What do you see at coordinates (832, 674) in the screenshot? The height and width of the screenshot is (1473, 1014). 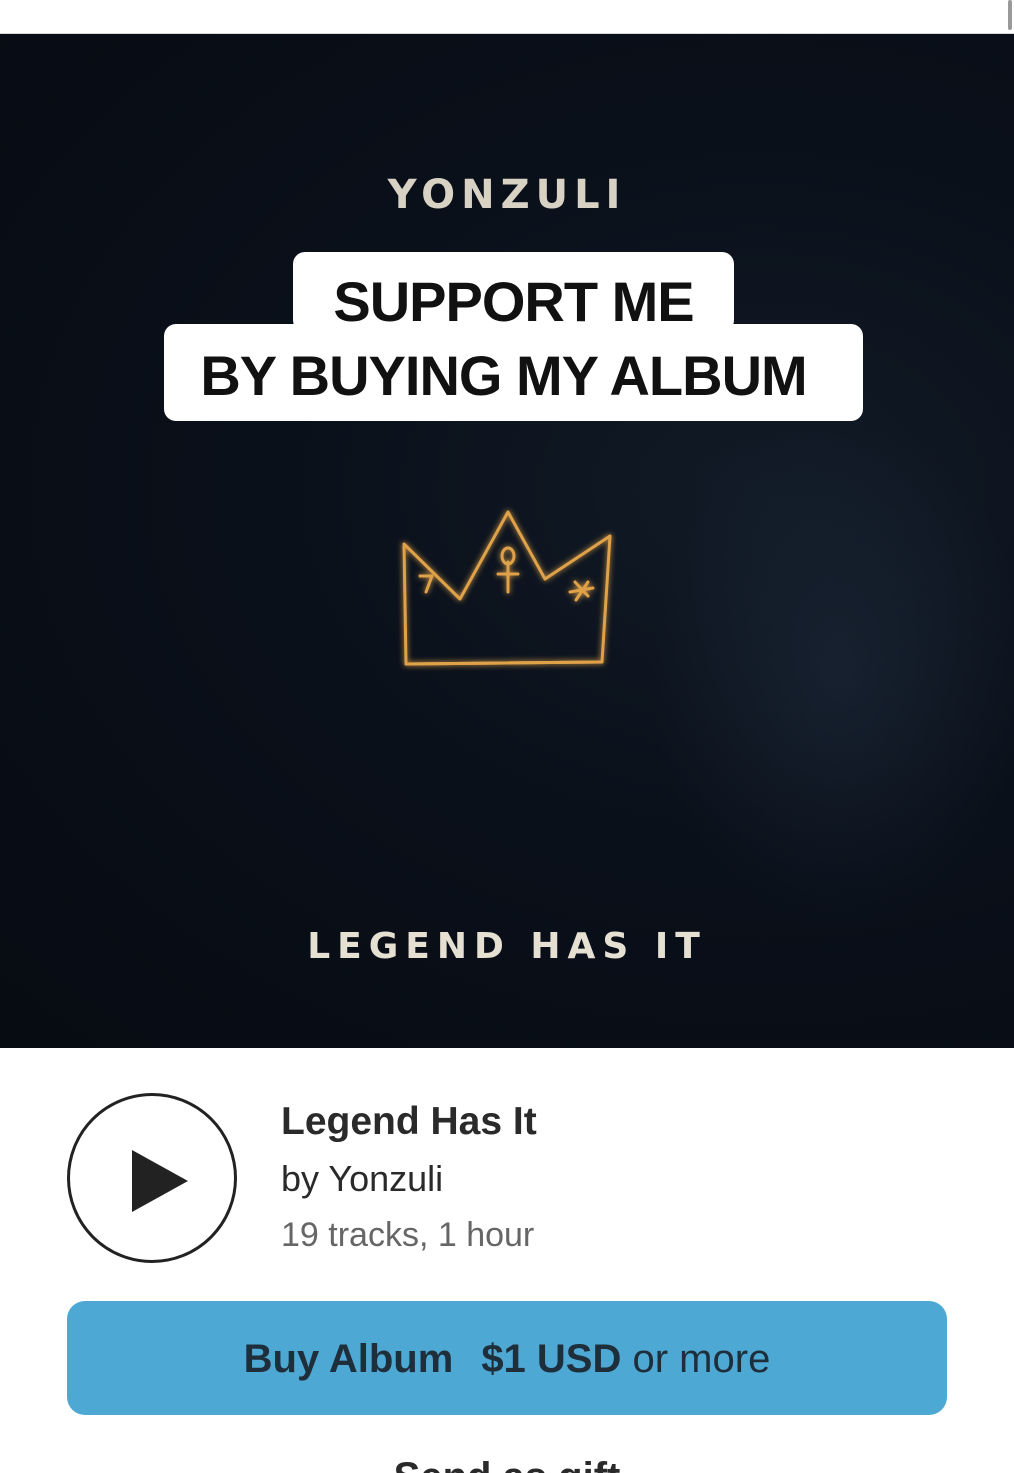 I see `cover-shadow-figure` at bounding box center [832, 674].